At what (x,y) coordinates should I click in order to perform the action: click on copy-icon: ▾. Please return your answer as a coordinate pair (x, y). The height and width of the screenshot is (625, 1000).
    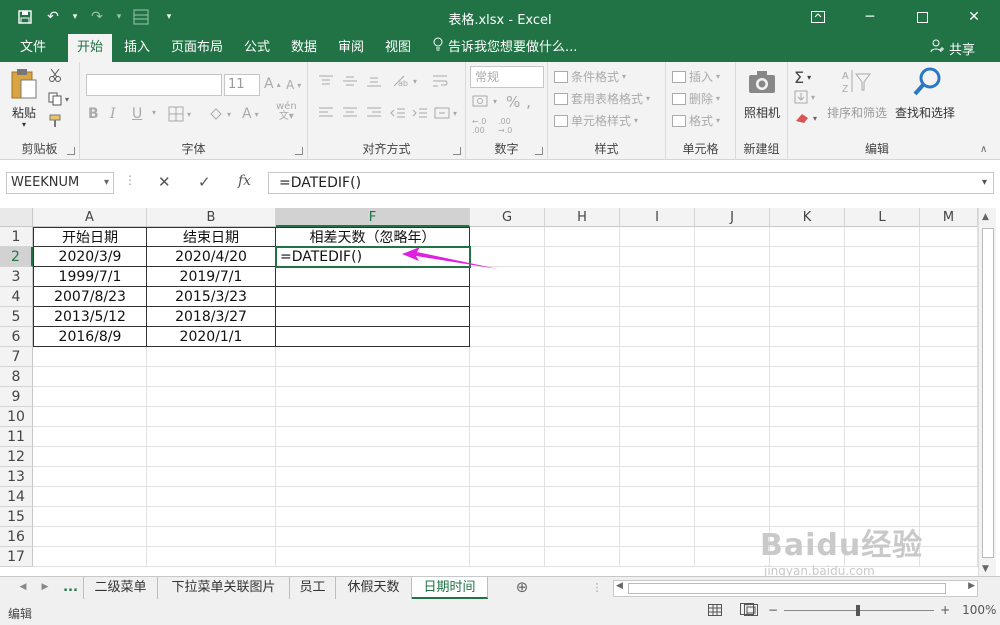
    Looking at the image, I should click on (58, 99).